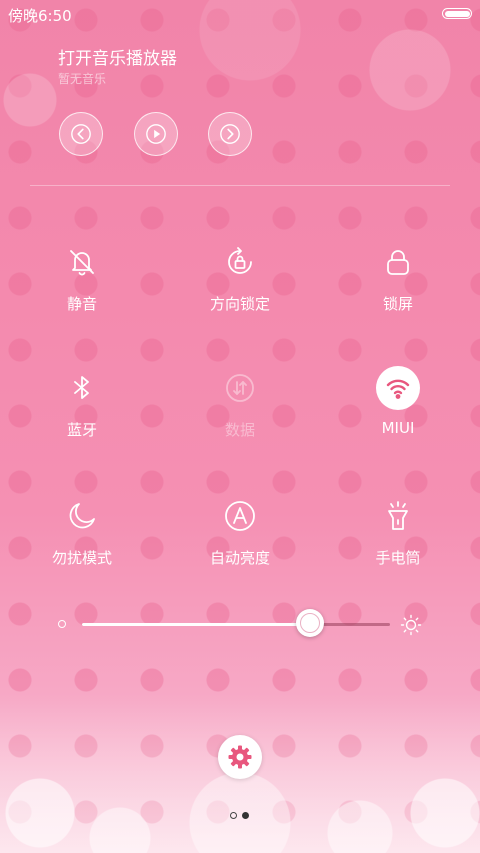  Describe the element at coordinates (82, 539) in the screenshot. I see `toggle-do-not-disturb: 勿扰模式` at that location.